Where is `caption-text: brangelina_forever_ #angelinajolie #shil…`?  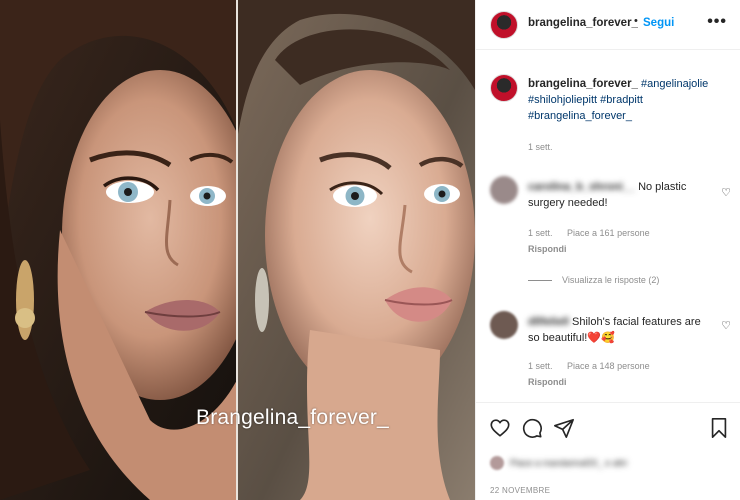 caption-text: brangelina_forever_ #angelinajolie #shil… is located at coordinates (633, 100).